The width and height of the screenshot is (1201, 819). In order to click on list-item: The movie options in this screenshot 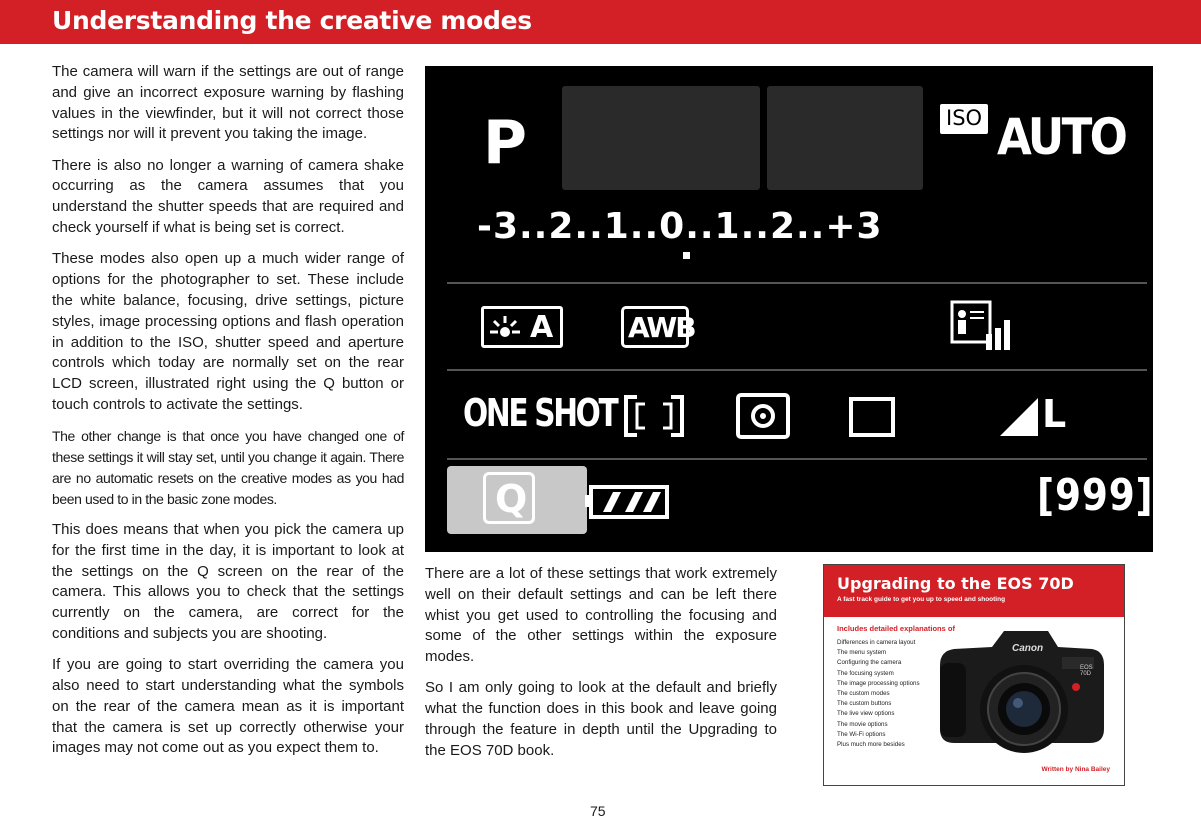, I will do `click(862, 724)`.